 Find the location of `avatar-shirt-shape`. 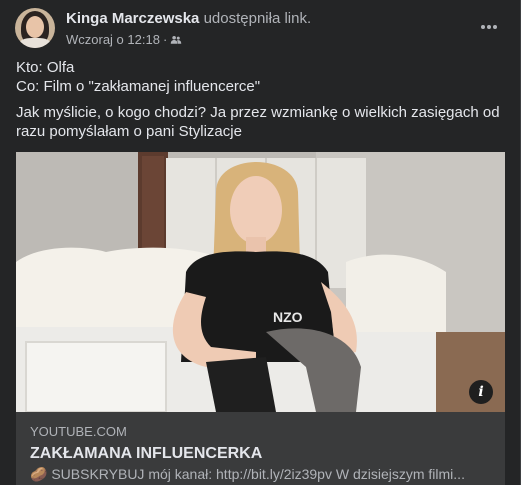

avatar-shirt-shape is located at coordinates (35, 43).